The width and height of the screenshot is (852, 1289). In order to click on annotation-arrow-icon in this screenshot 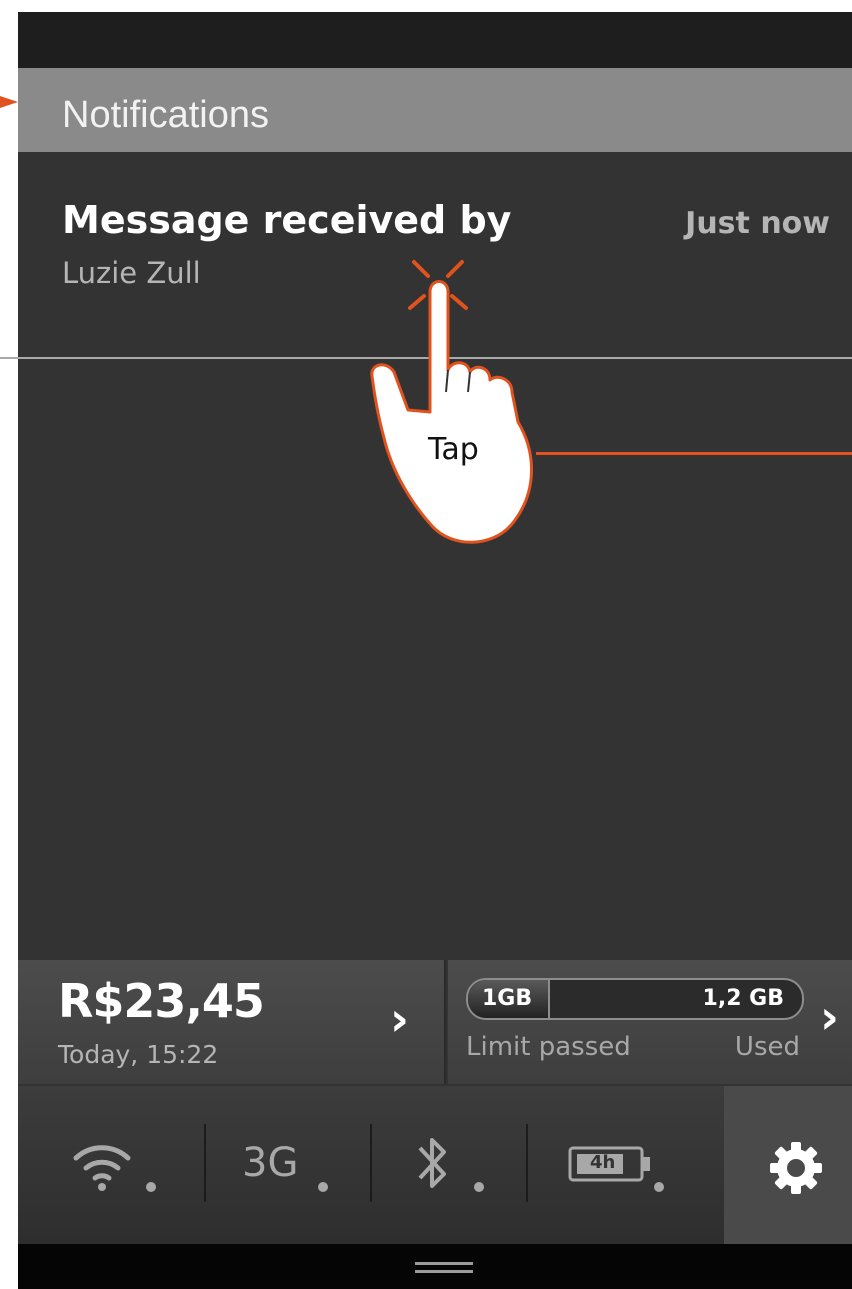, I will do `click(9, 102)`.